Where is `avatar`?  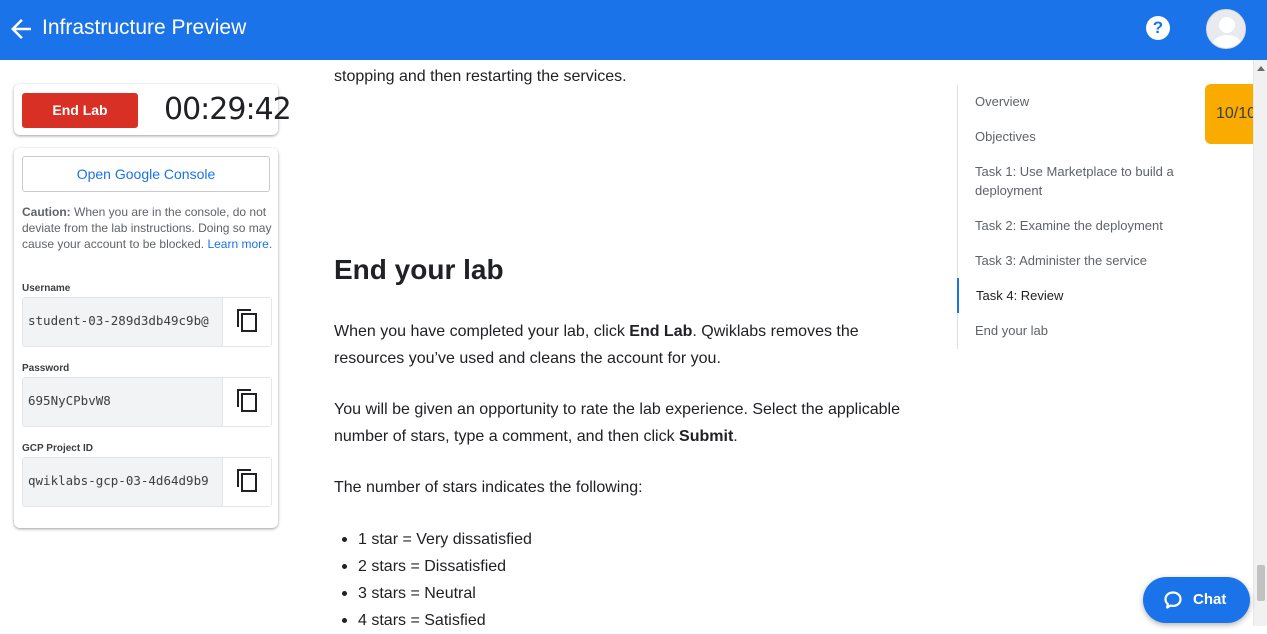
avatar is located at coordinates (1226, 29).